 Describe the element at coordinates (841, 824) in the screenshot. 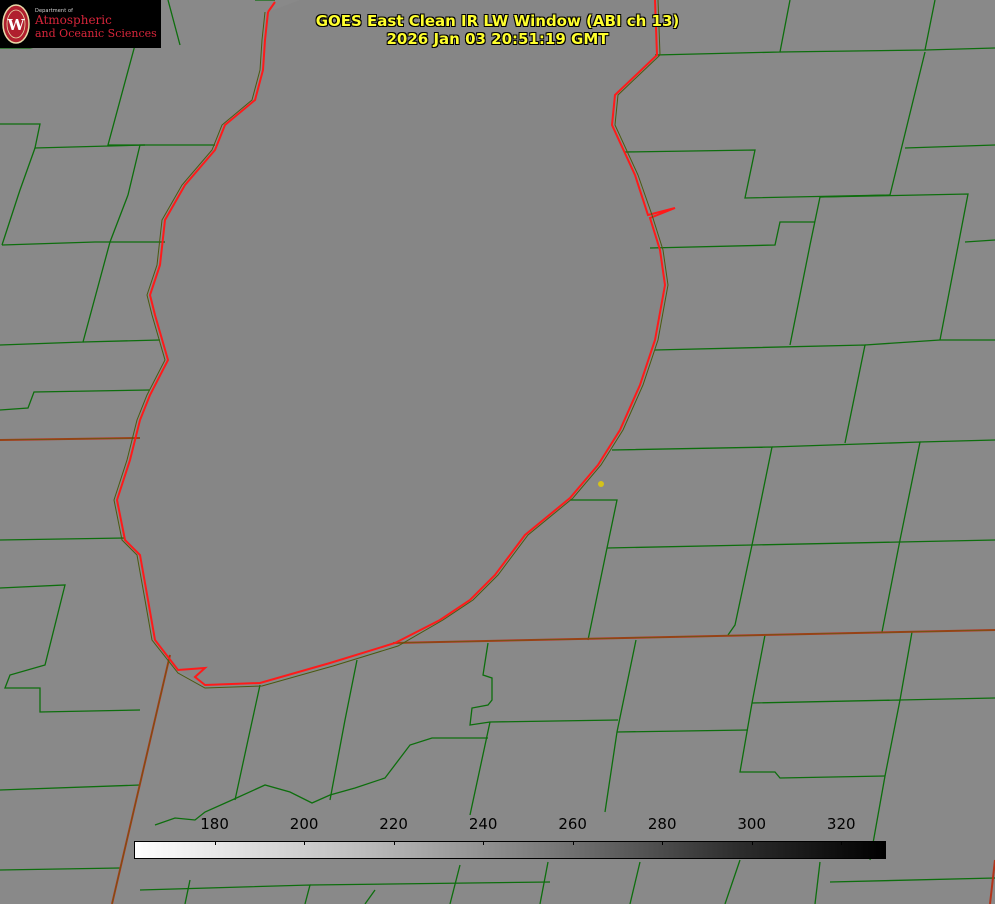

I see `colorbar-tick-label: 320` at that location.